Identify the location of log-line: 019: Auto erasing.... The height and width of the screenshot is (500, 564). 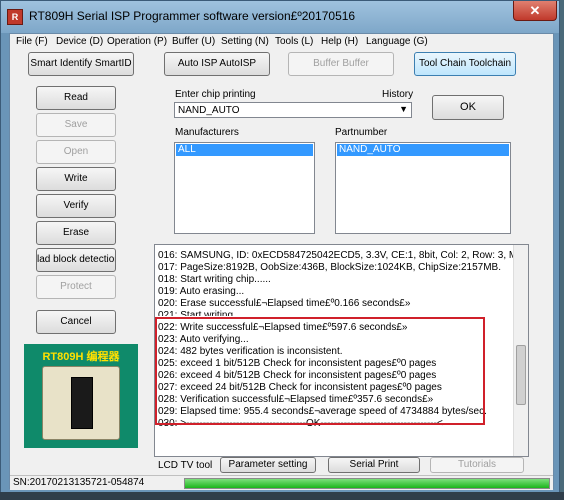
(201, 291).